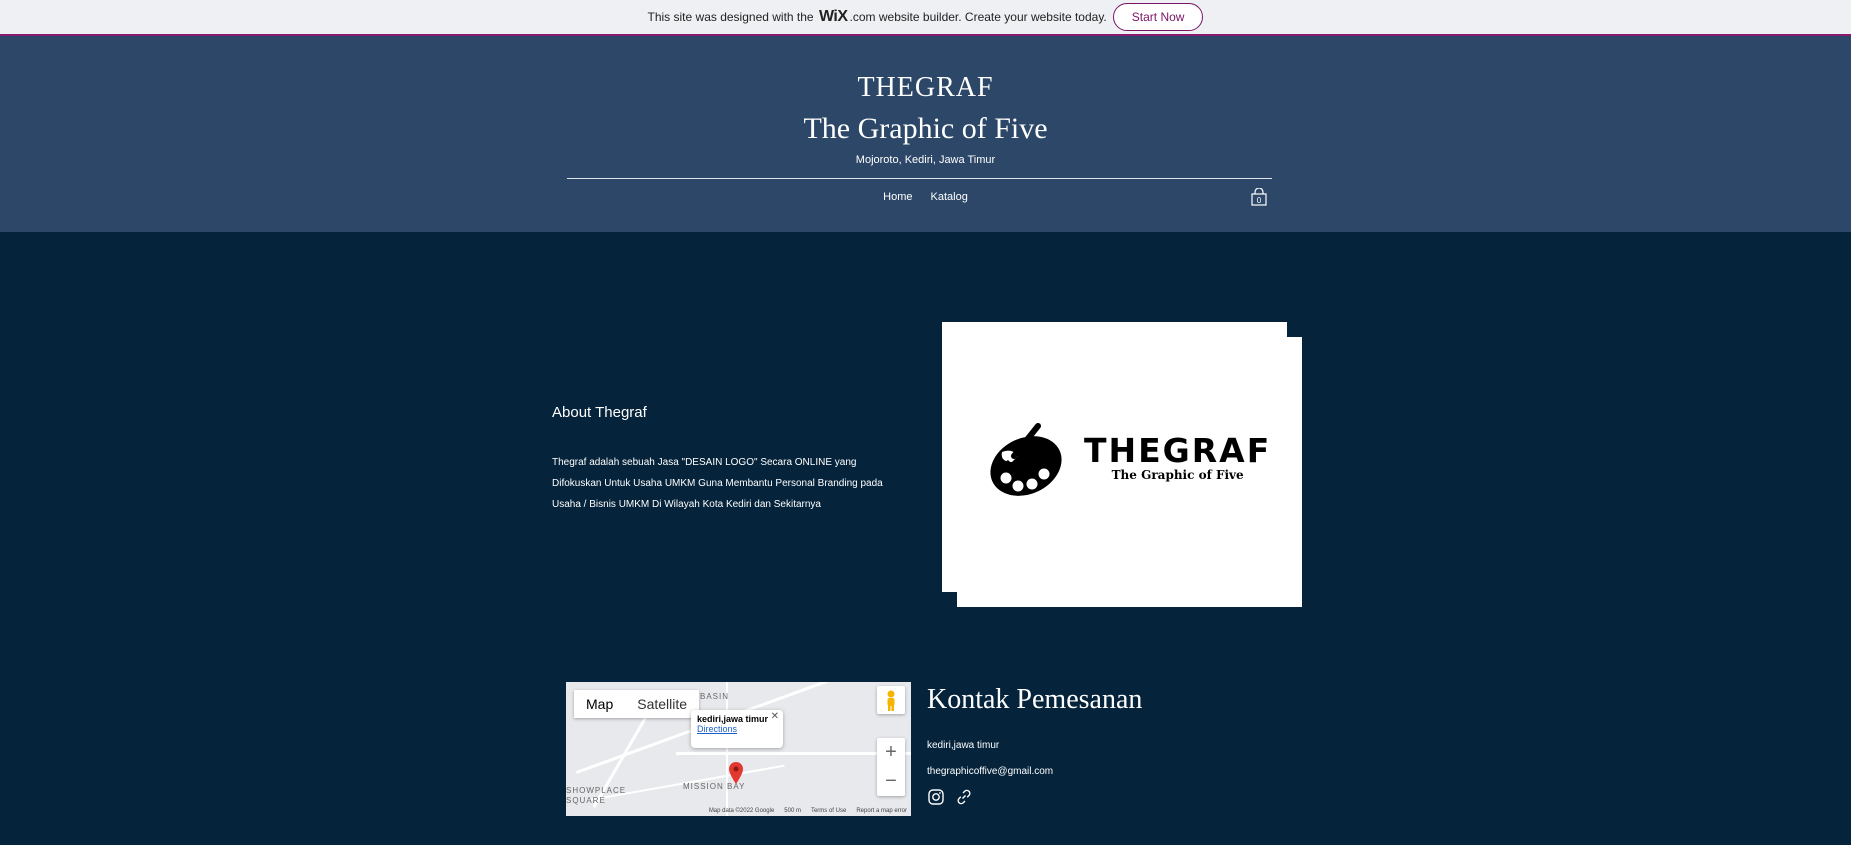 This screenshot has width=1851, height=845. Describe the element at coordinates (891, 752) in the screenshot. I see `zoom-in-icon: +` at that location.